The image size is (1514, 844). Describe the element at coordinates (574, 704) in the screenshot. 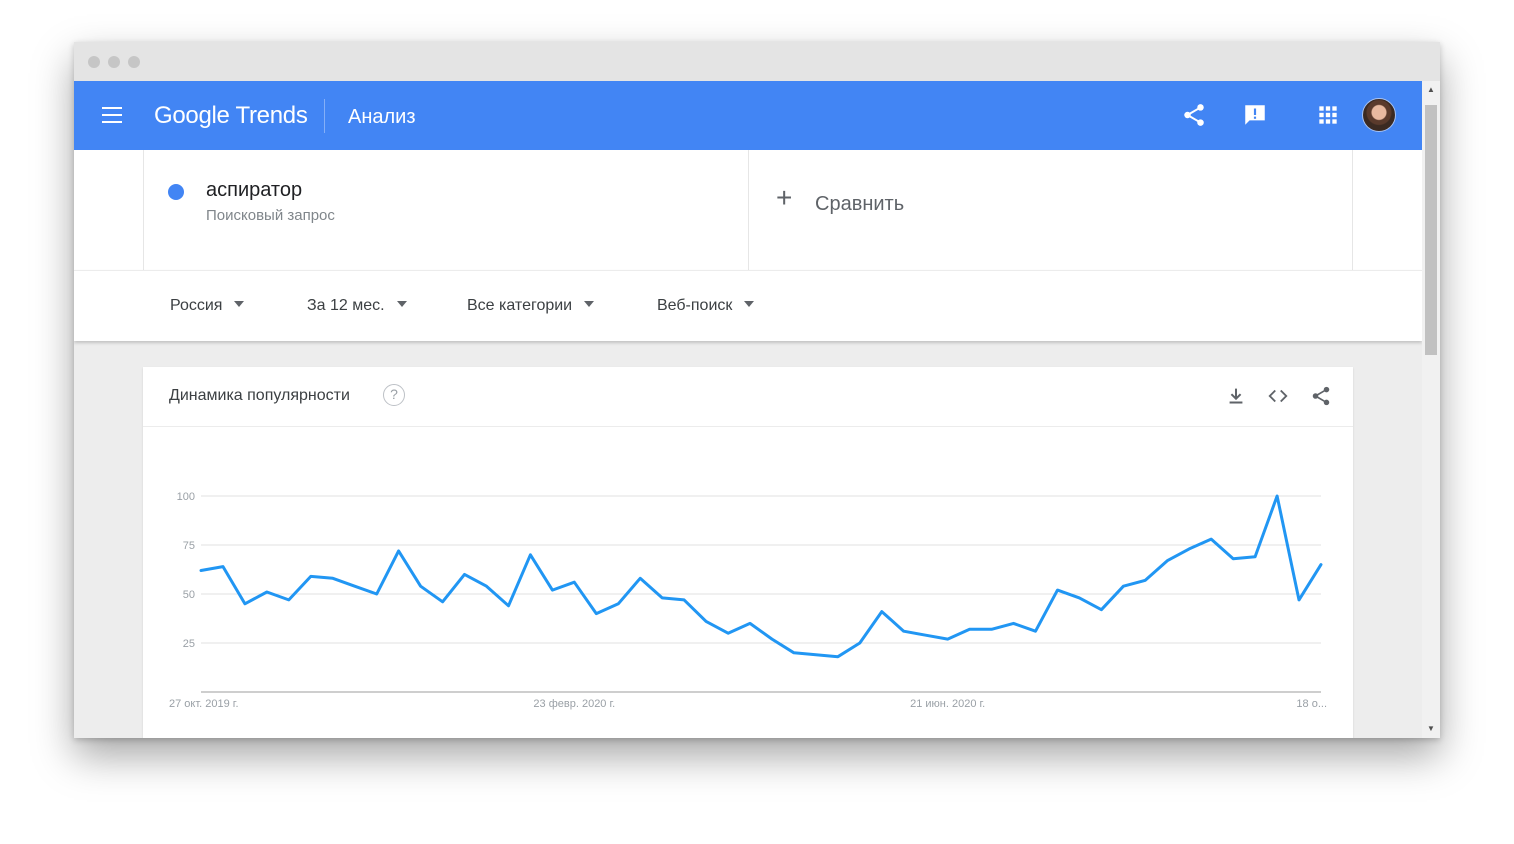

I see `x-tick-label: 23 февр. 2020 г.` at that location.